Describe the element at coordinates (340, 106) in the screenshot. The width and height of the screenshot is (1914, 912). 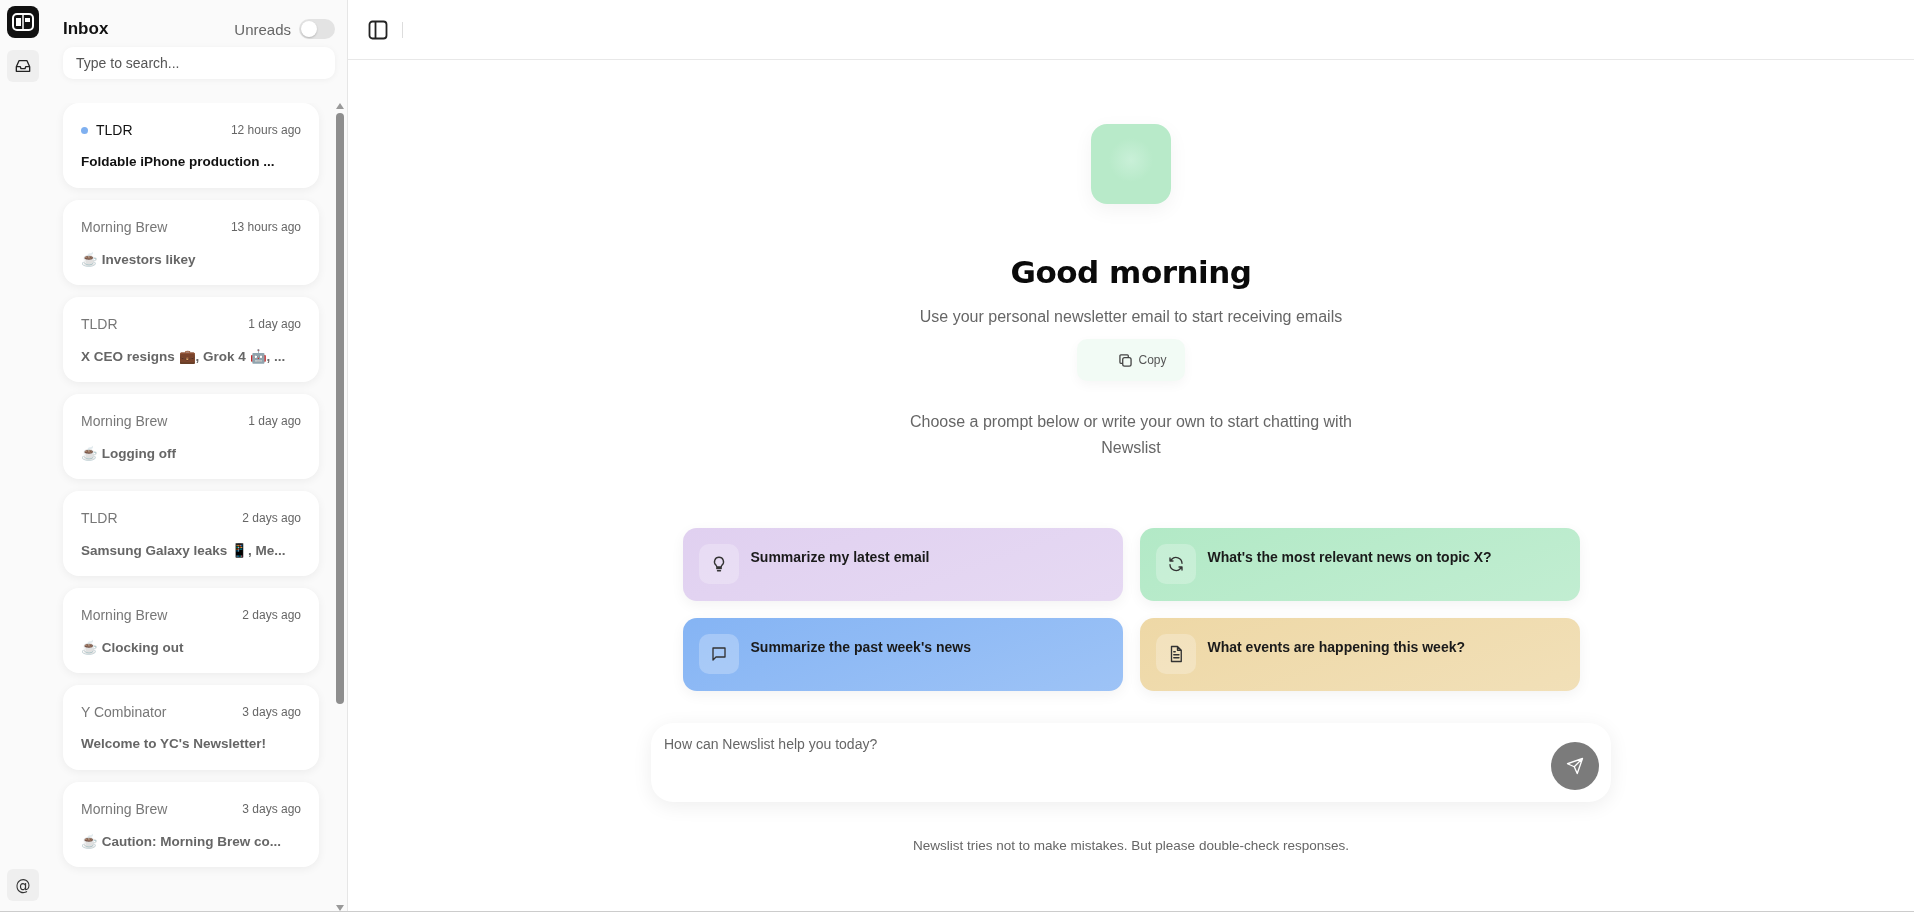
I see `scroll-up-arrow-icon` at that location.